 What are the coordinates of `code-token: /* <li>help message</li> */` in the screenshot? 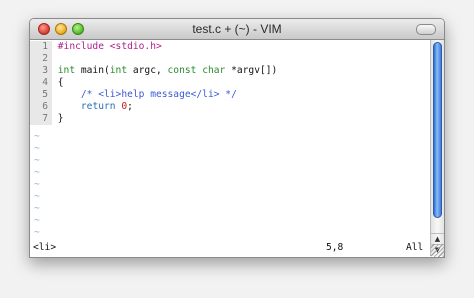 It's located at (158, 94).